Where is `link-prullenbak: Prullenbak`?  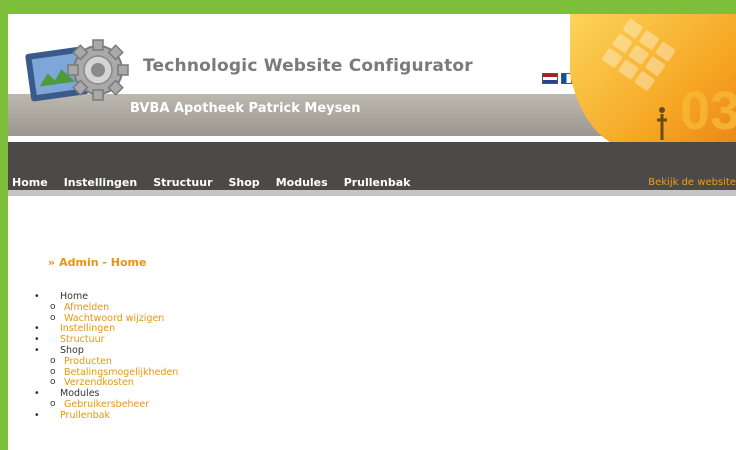 link-prullenbak: Prullenbak is located at coordinates (85, 415).